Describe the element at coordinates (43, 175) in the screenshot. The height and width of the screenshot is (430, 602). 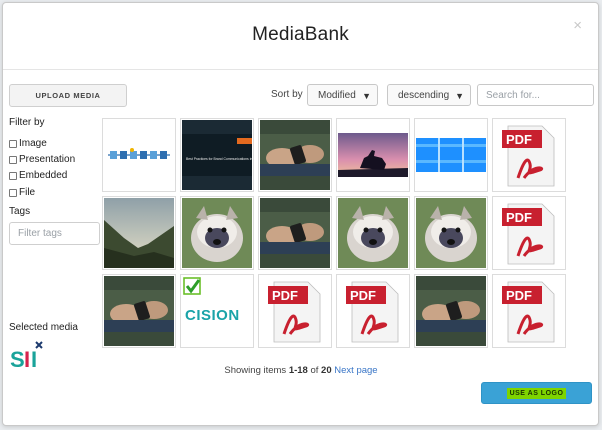
I see `filter-option-label: Embedded` at that location.